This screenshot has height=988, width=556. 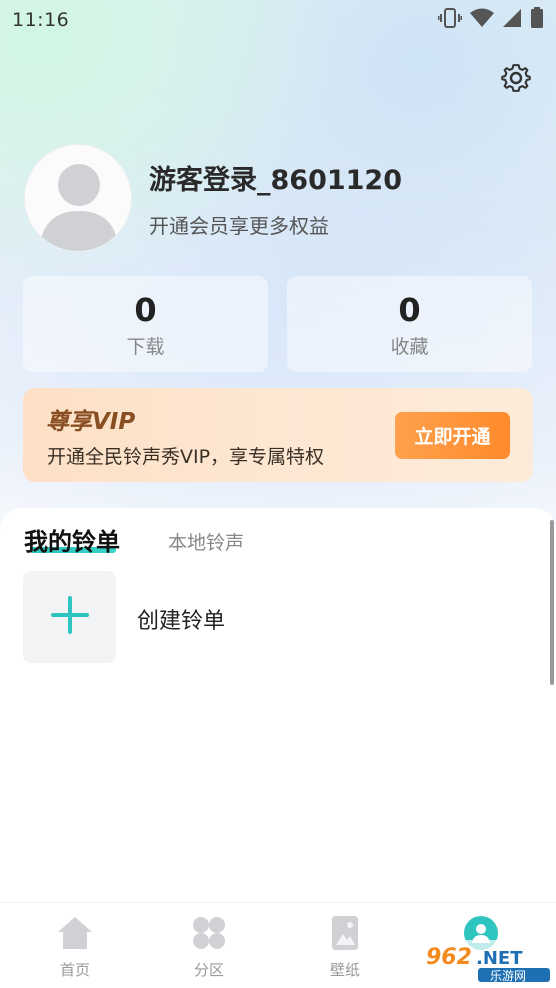 What do you see at coordinates (450, 20) in the screenshot?
I see `vibrate-icon` at bounding box center [450, 20].